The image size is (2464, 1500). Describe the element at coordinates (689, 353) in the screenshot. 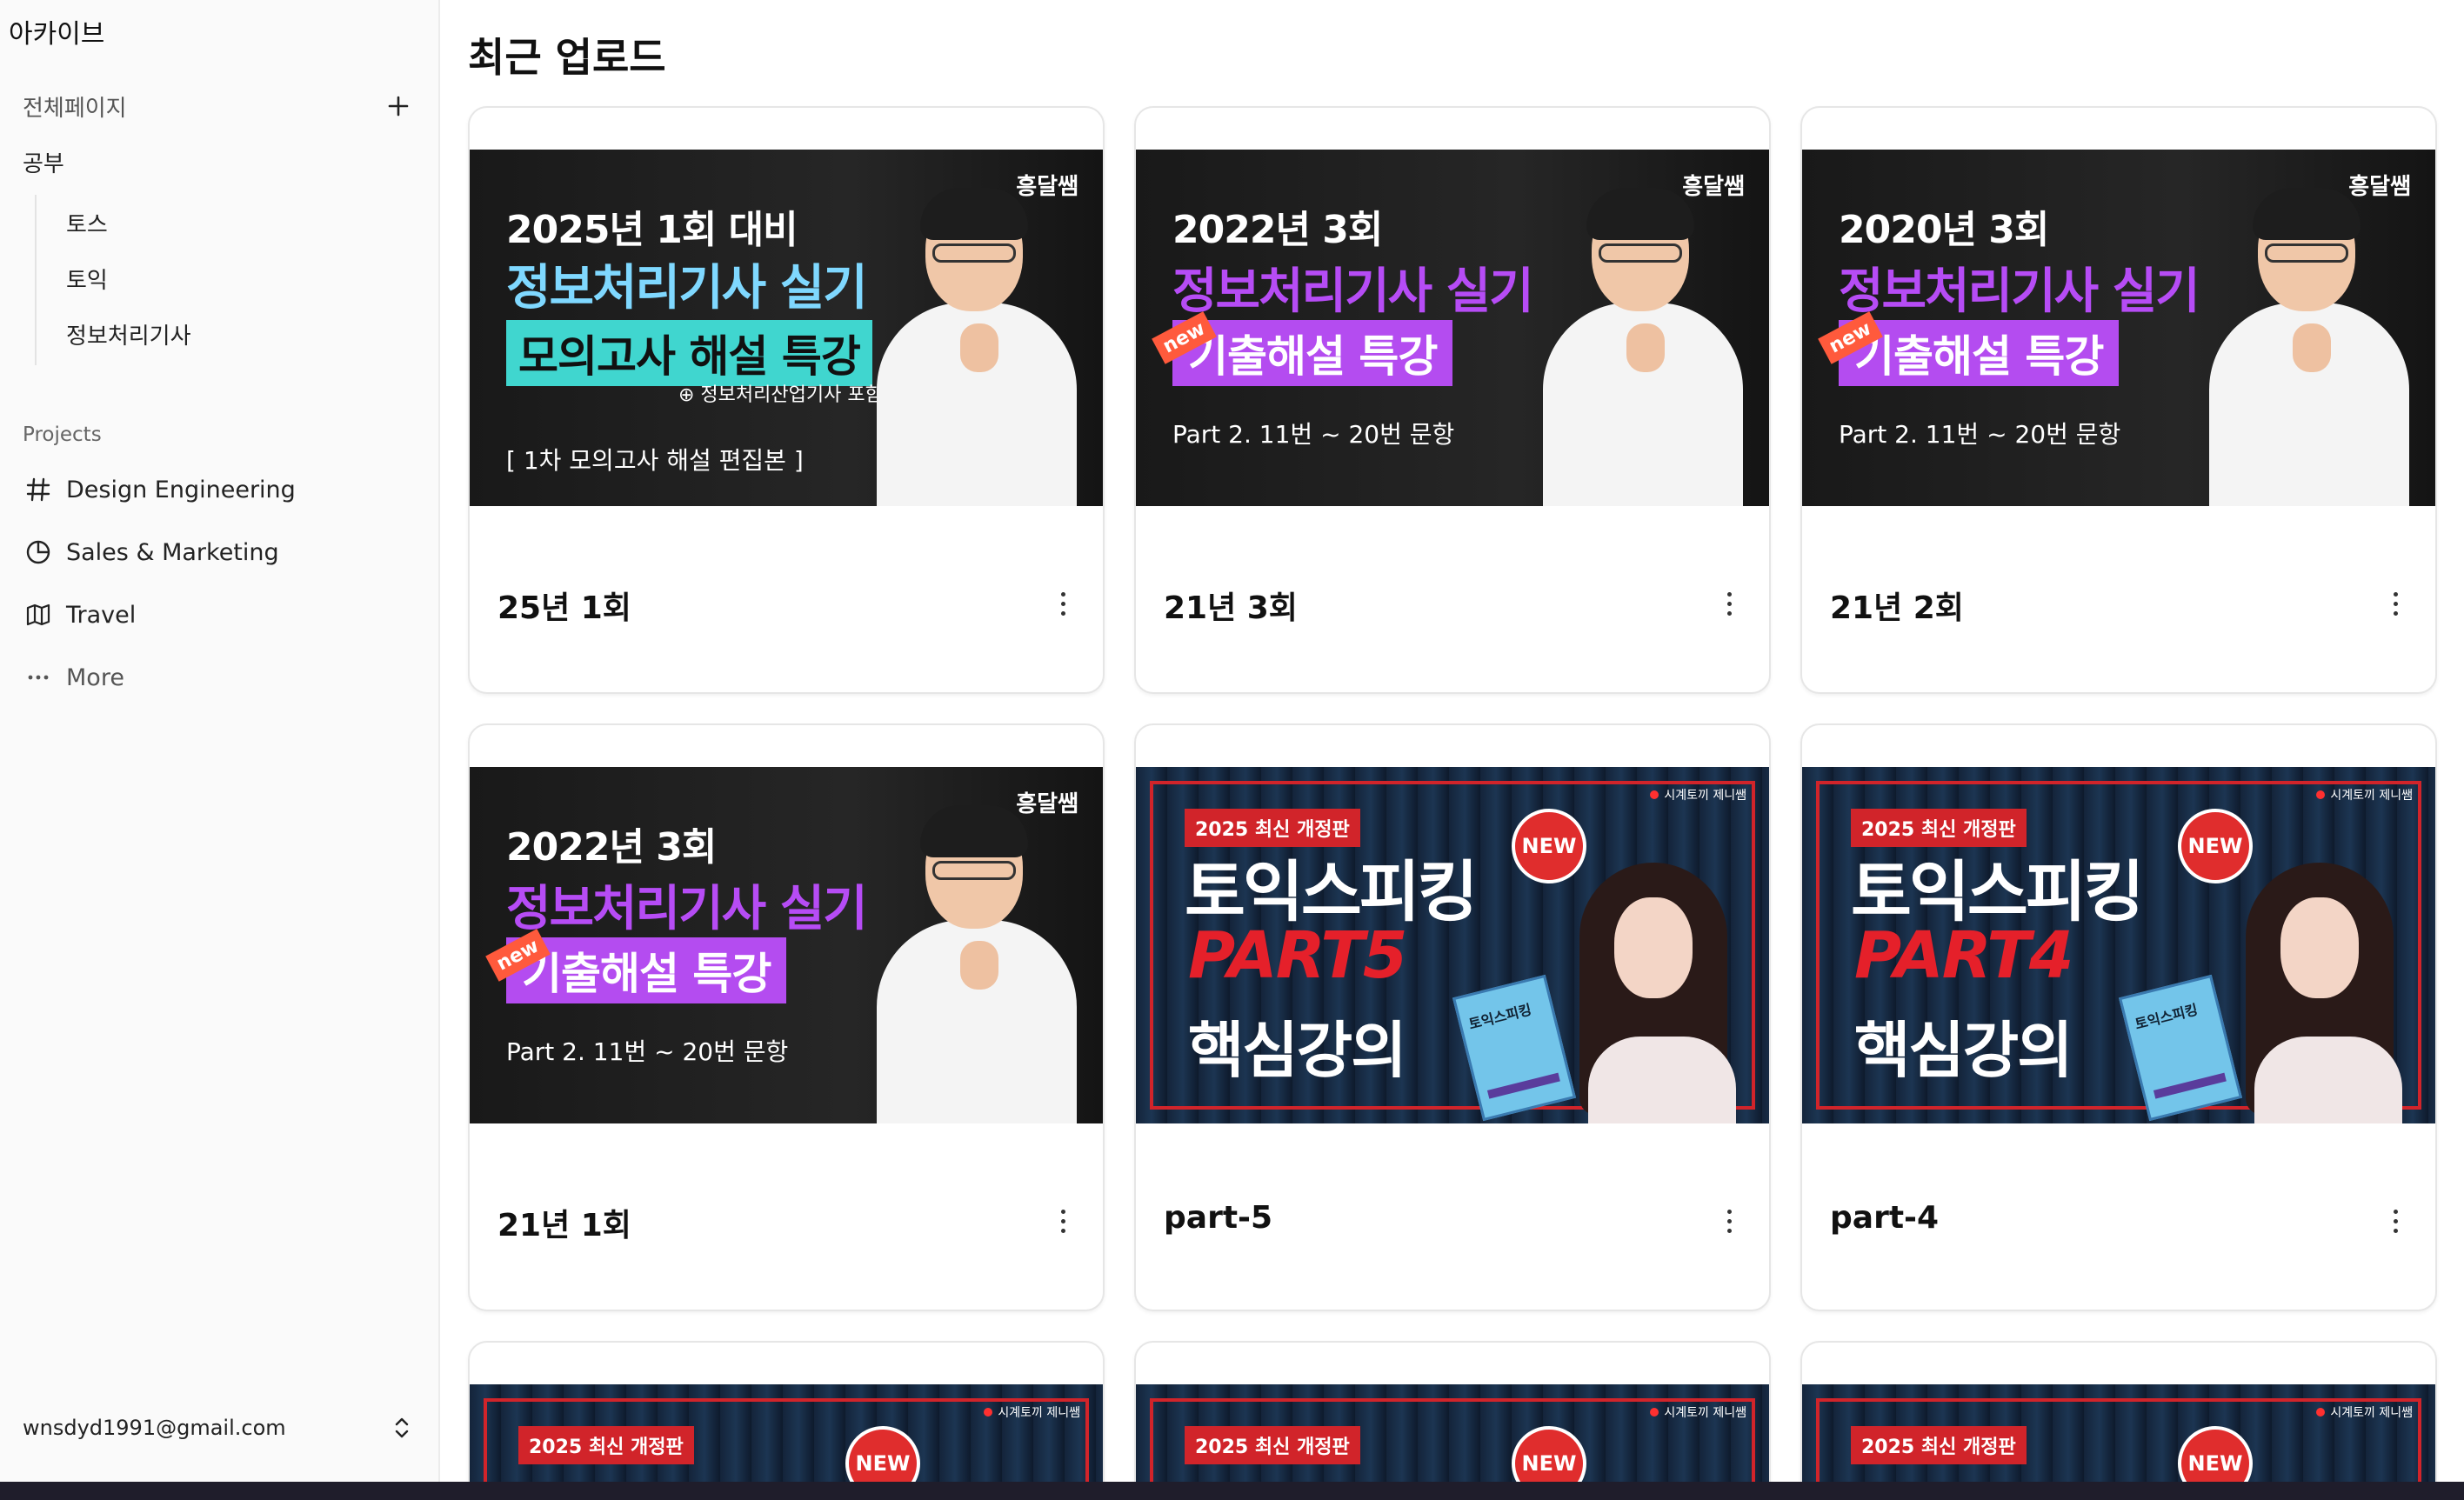

I see `thumb-line: 모의고사 해설 특강` at that location.